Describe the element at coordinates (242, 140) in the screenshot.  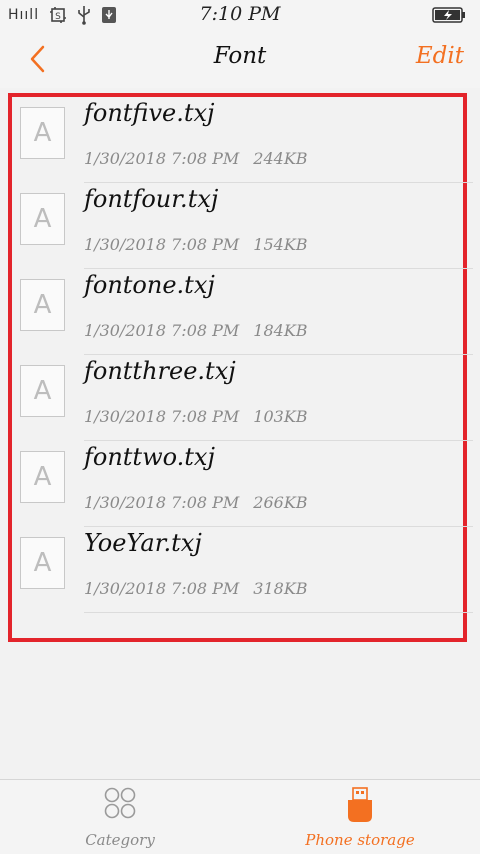
I see `list-item: A fontfive.txj 1/30/2018 7:08 PM 244KB` at that location.